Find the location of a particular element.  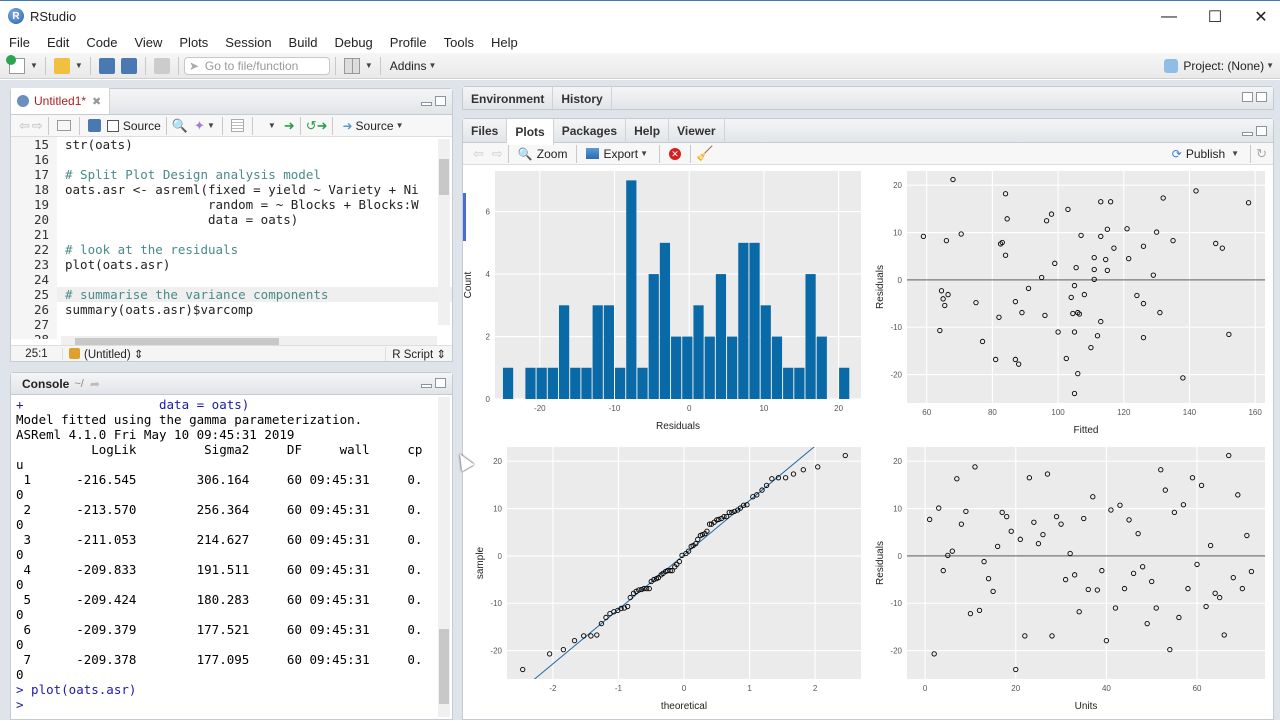

open-file-icon is located at coordinates (61, 65).